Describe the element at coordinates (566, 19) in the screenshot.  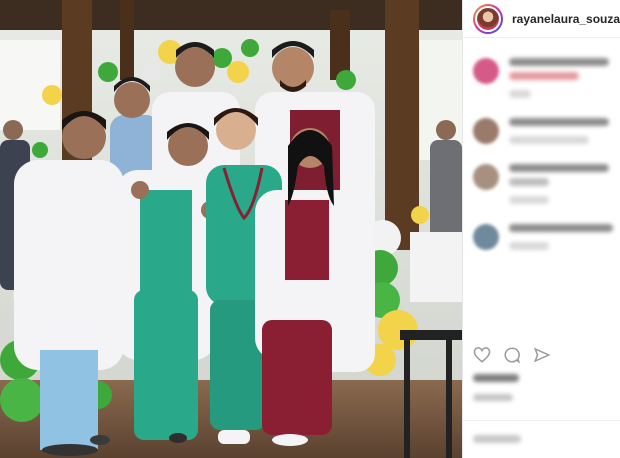
I see `author-username: rayanelaura_souza` at that location.